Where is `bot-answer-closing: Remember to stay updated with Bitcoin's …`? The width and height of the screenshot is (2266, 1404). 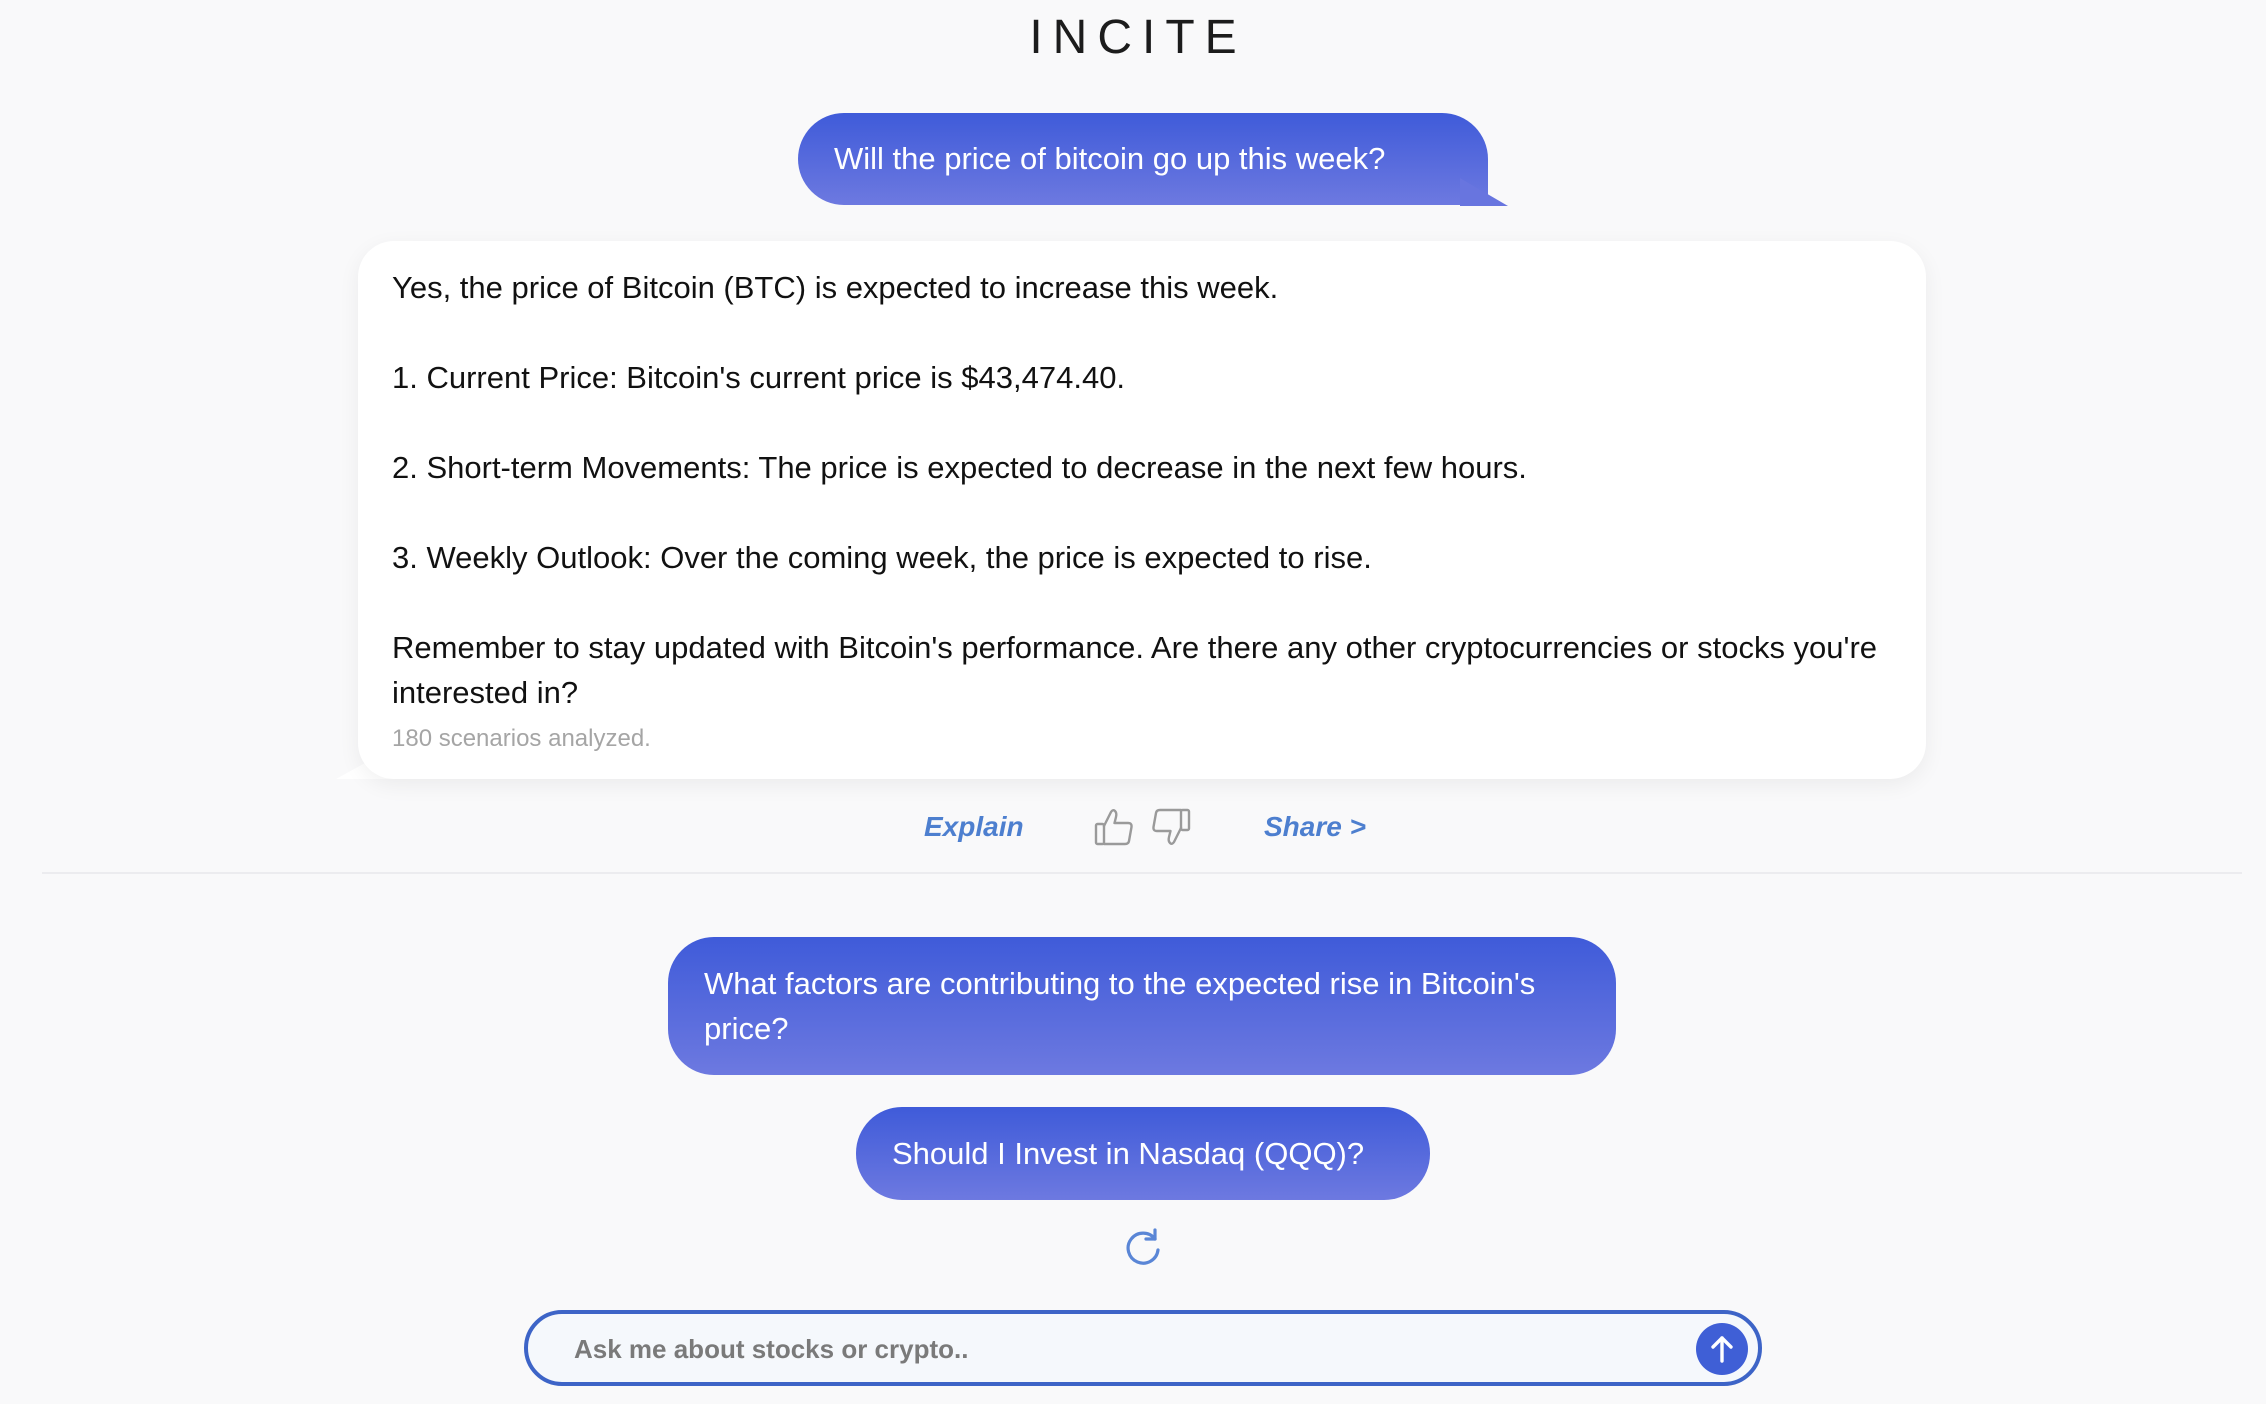 bot-answer-closing: Remember to stay updated with Bitcoin's … is located at coordinates (1135, 670).